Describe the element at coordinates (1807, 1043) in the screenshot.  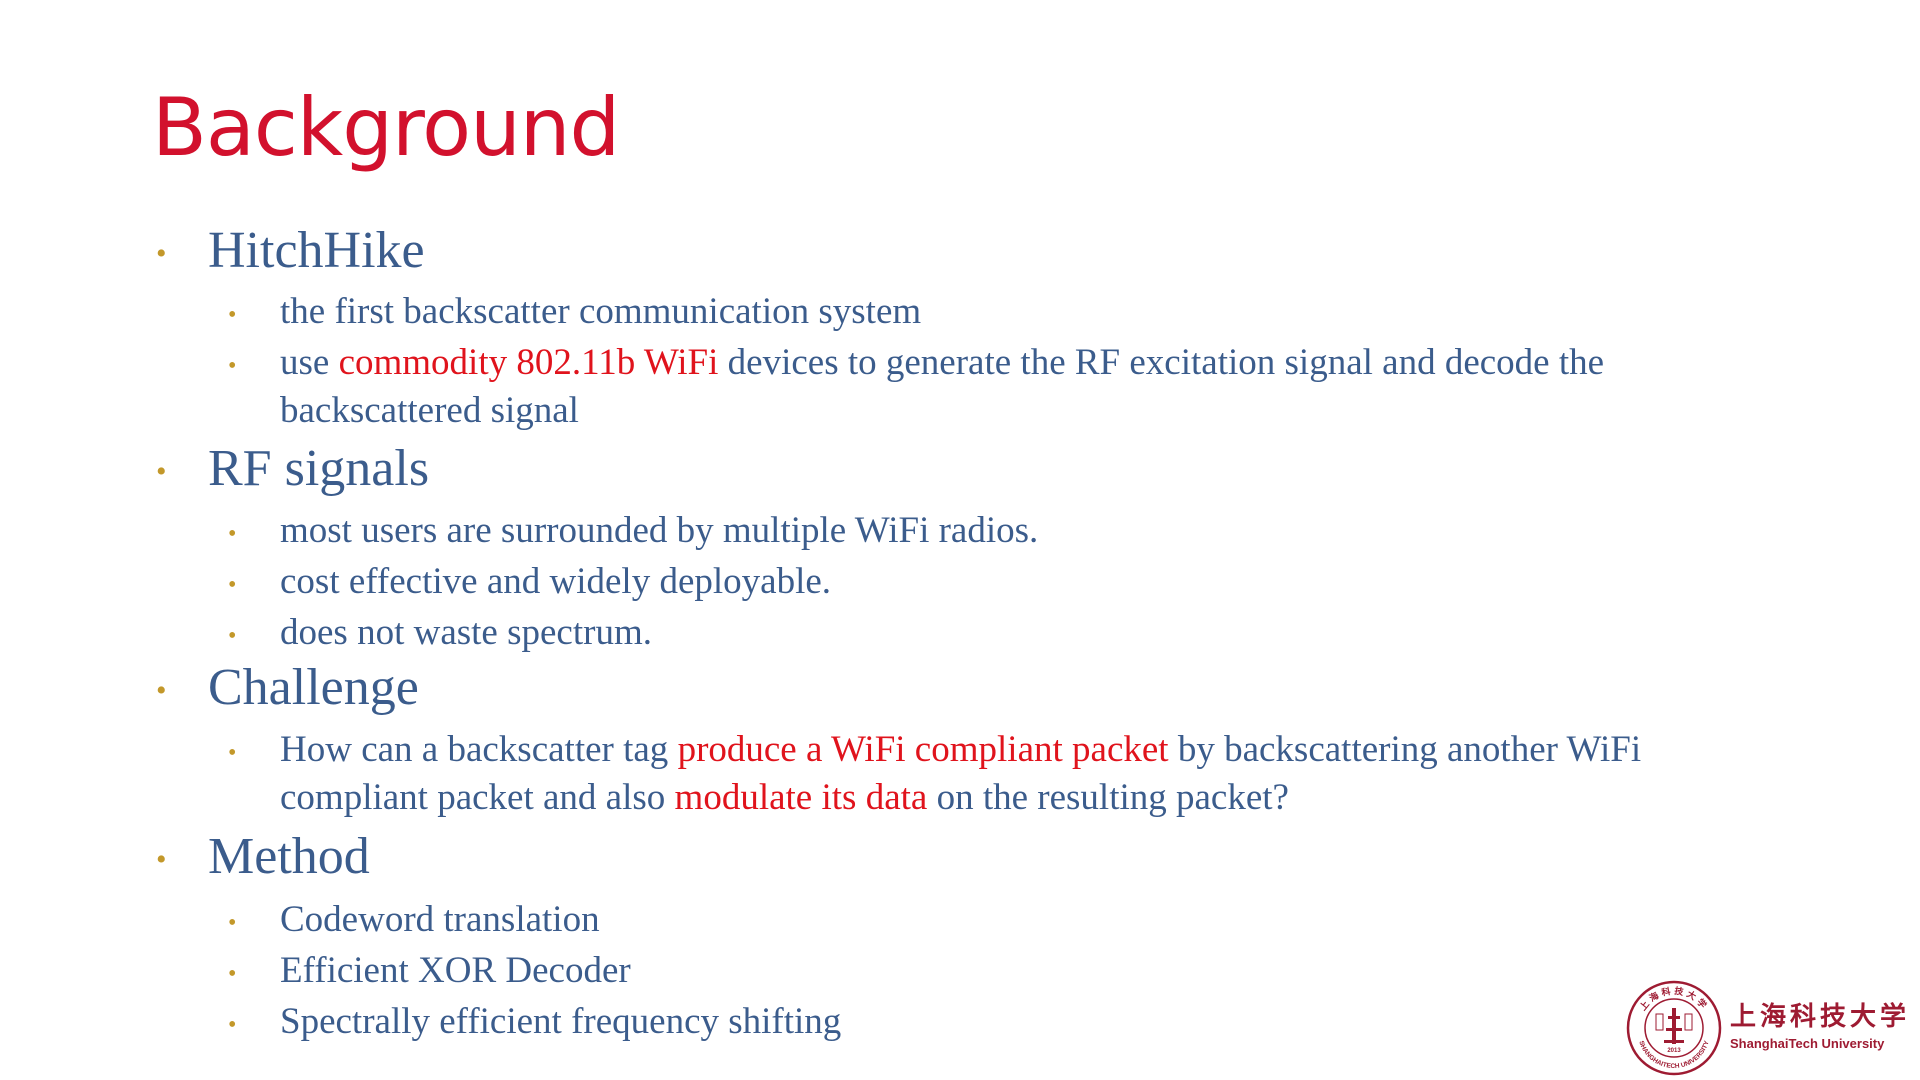
I see `logo-english-name: ShanghaiTech University` at that location.